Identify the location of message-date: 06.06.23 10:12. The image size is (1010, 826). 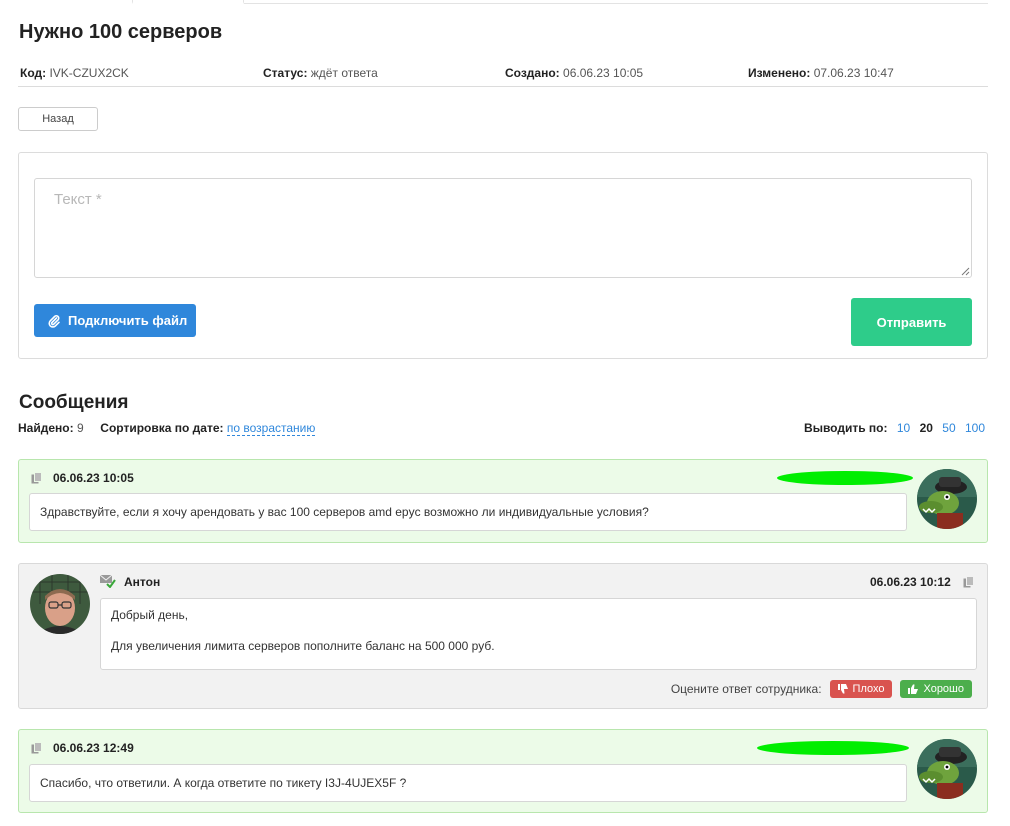
(910, 582).